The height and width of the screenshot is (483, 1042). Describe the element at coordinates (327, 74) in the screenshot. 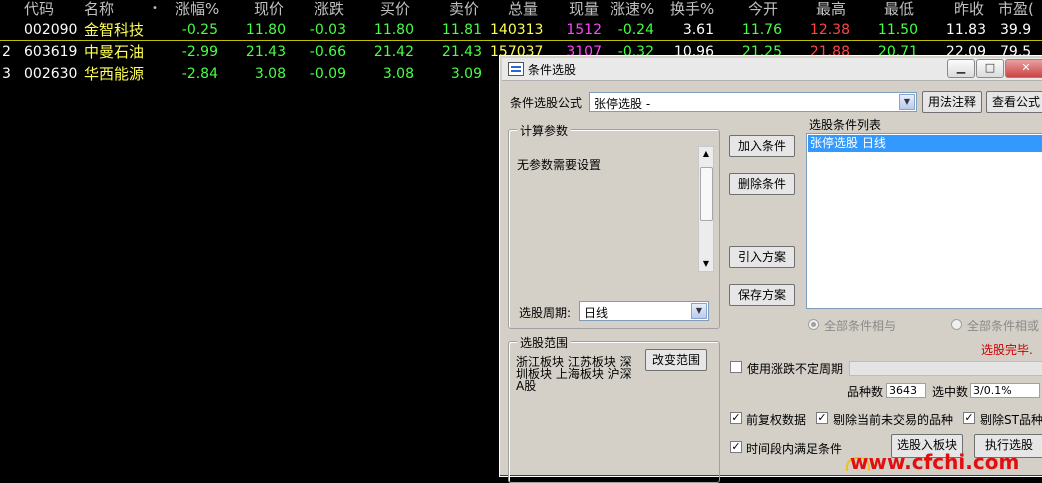

I see `row-change: -0.09` at that location.